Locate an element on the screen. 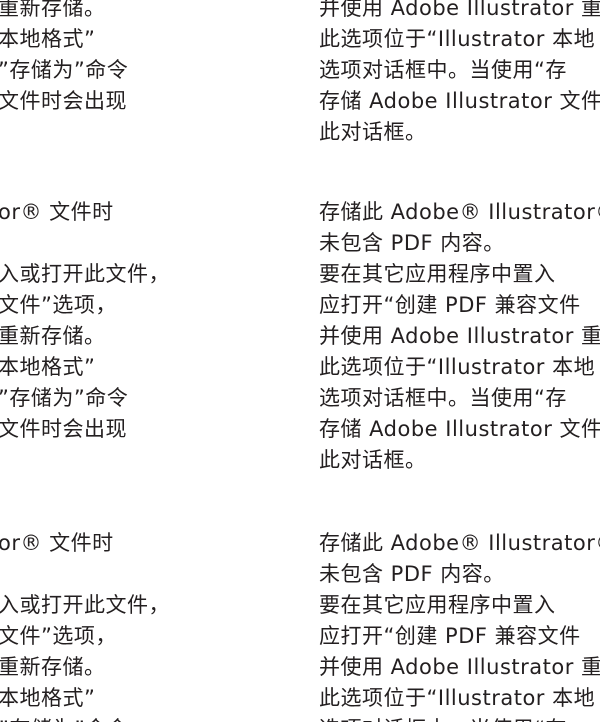 This screenshot has height=722, width=600. left-text-block-1: 重新存储。 本地格式” ”存储为”命令 文件时会出现 is located at coordinates (65, 58).